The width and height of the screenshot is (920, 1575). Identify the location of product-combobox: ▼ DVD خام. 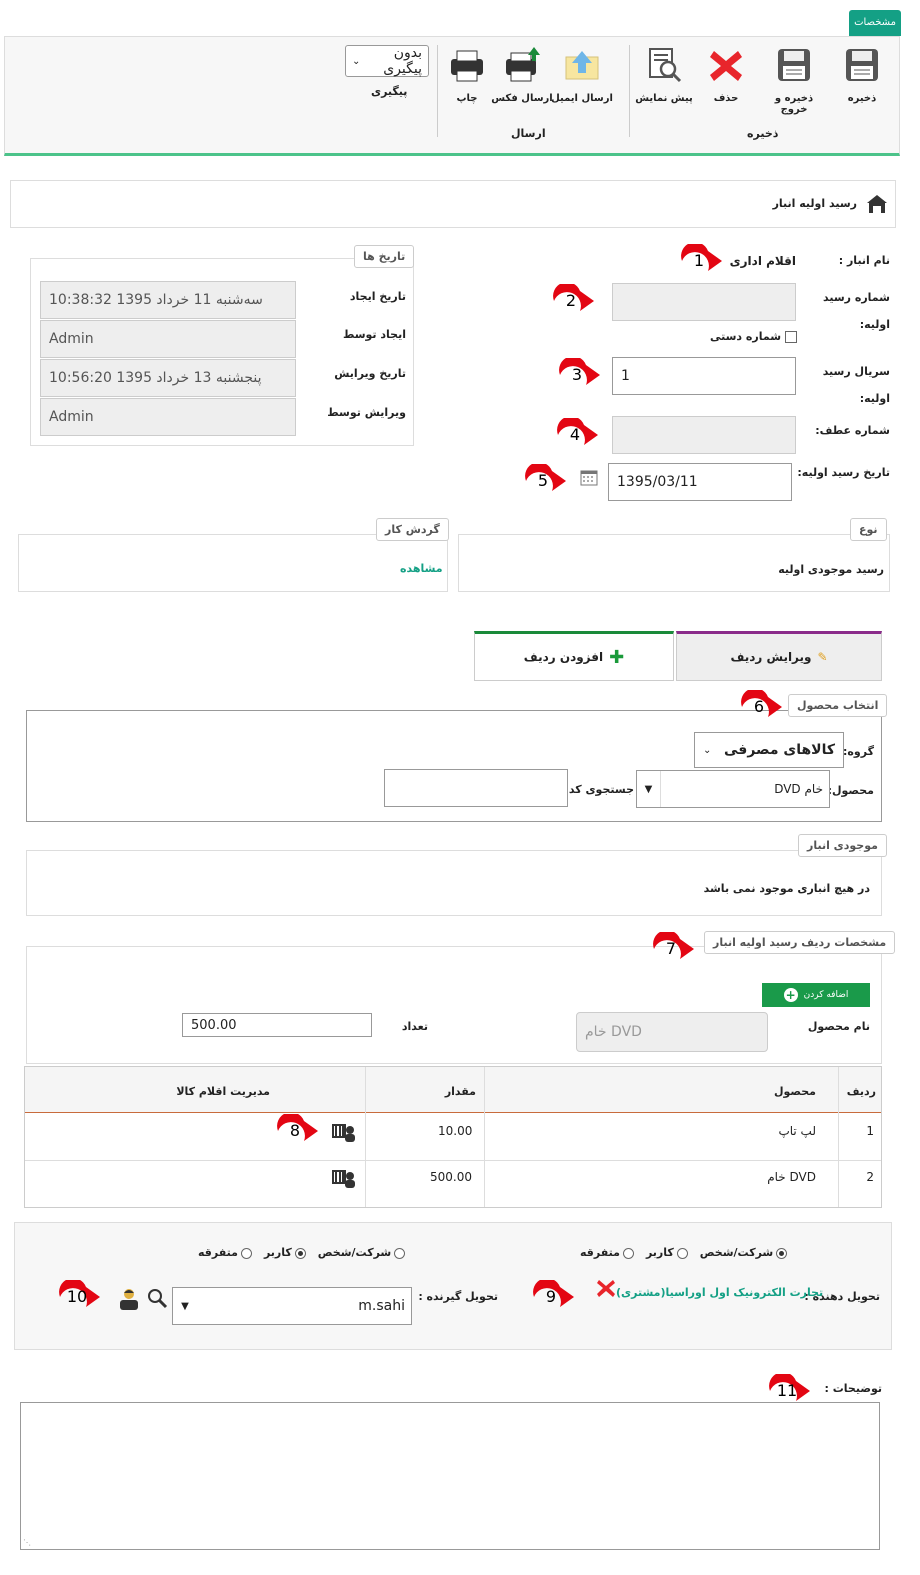
(733, 789).